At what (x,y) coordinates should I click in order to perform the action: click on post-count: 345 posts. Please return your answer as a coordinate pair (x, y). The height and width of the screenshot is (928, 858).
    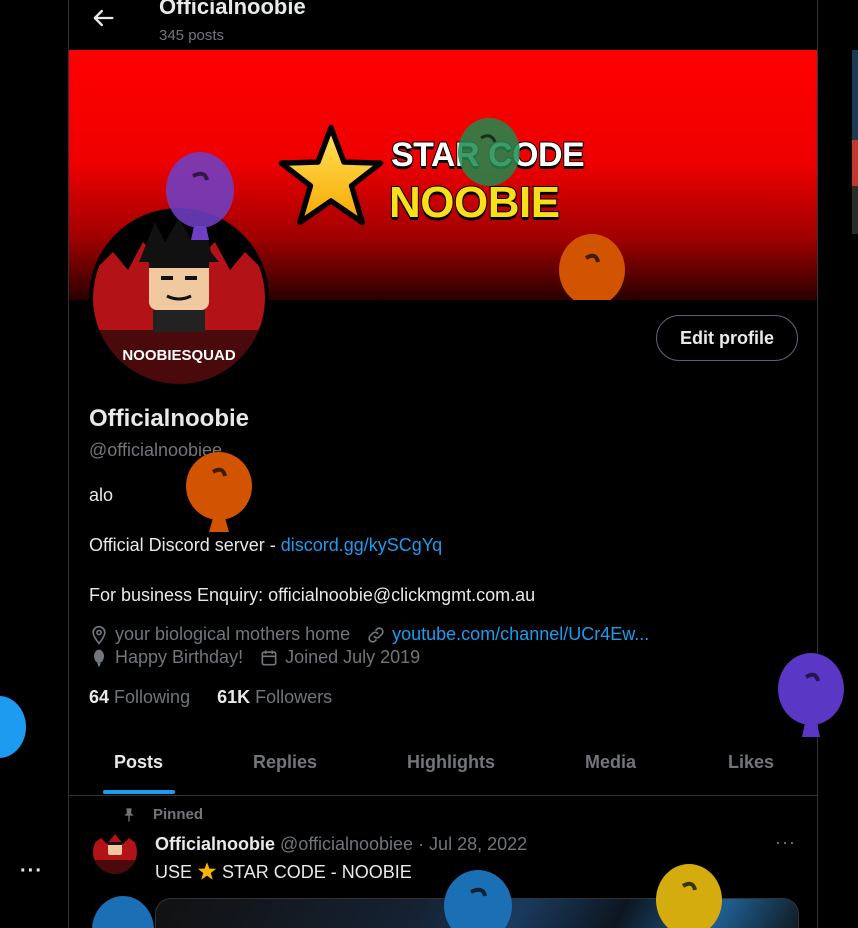
    Looking at the image, I should click on (192, 35).